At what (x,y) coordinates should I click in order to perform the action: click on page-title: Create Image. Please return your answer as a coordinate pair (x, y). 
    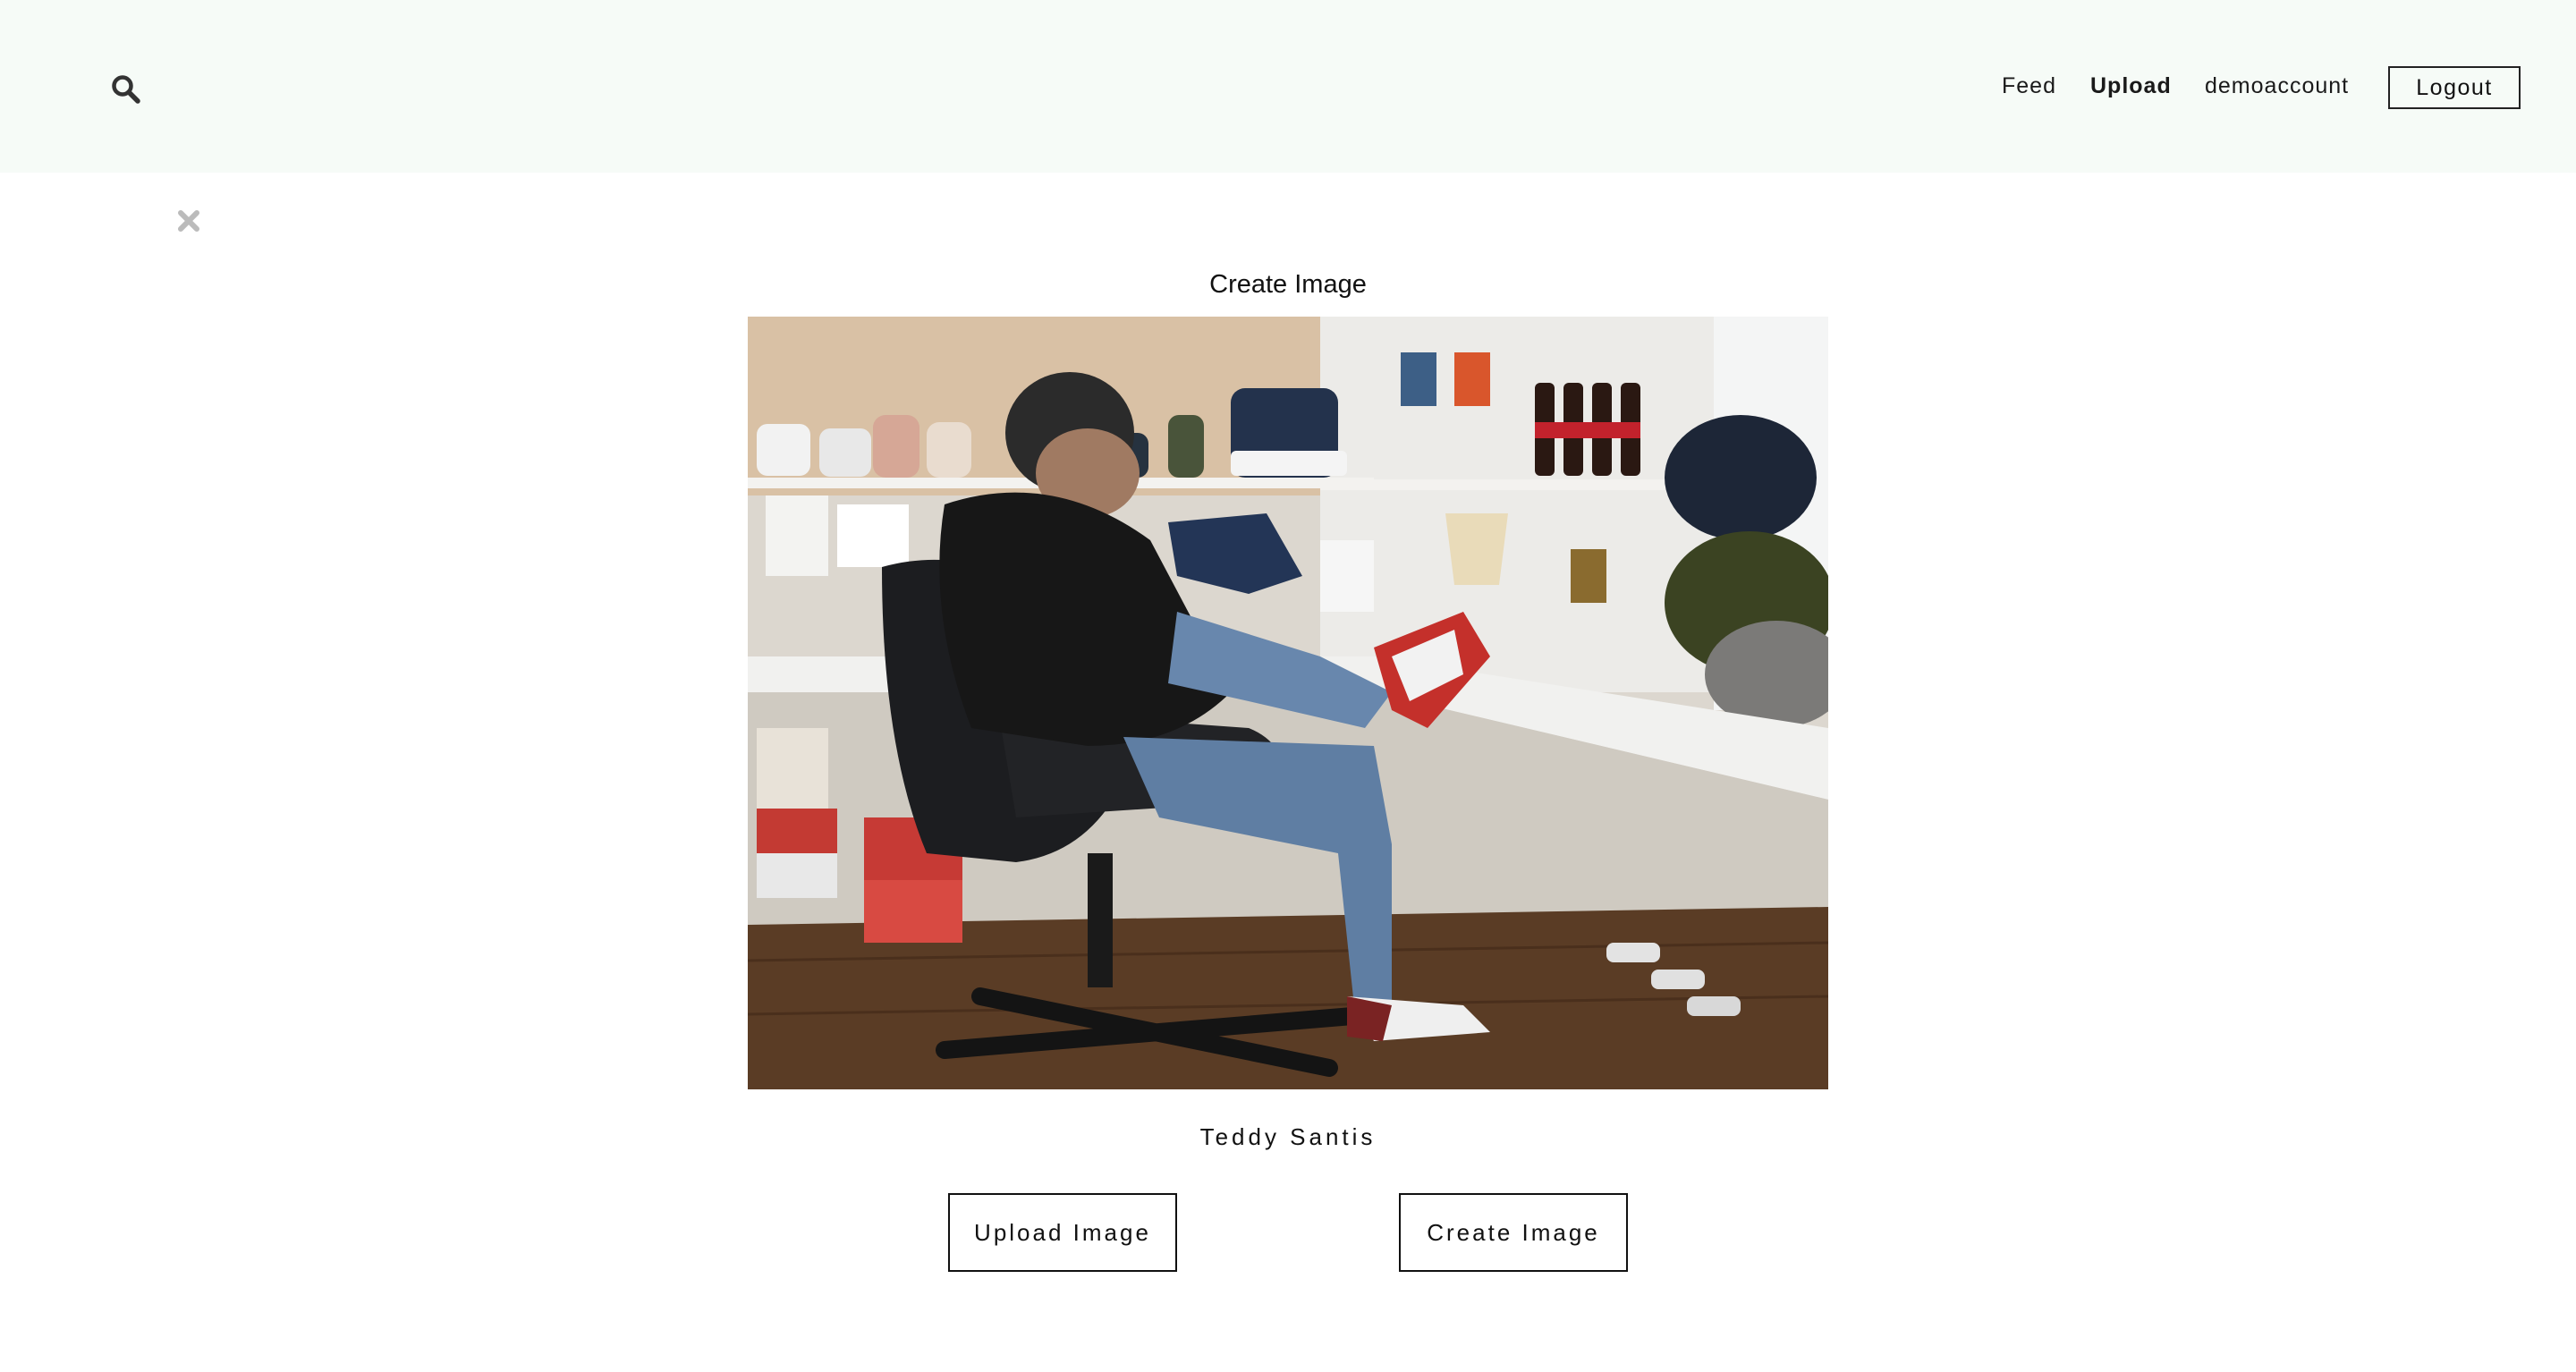
    Looking at the image, I should click on (1288, 284).